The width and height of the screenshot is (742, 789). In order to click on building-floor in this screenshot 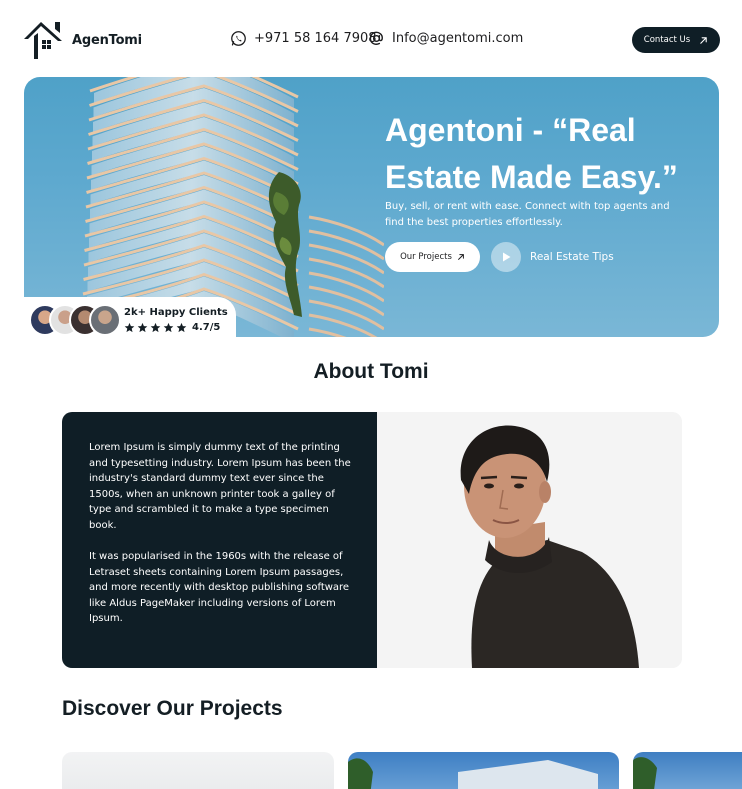, I will do `click(343, 325)`.